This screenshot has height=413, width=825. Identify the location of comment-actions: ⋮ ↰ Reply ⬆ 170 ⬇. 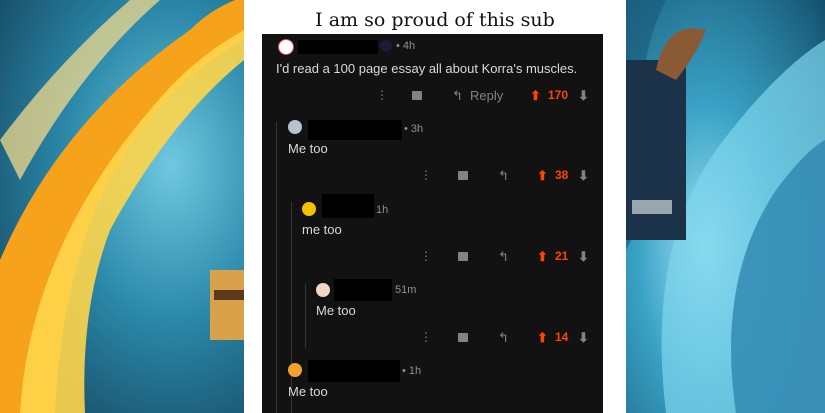
(432, 96).